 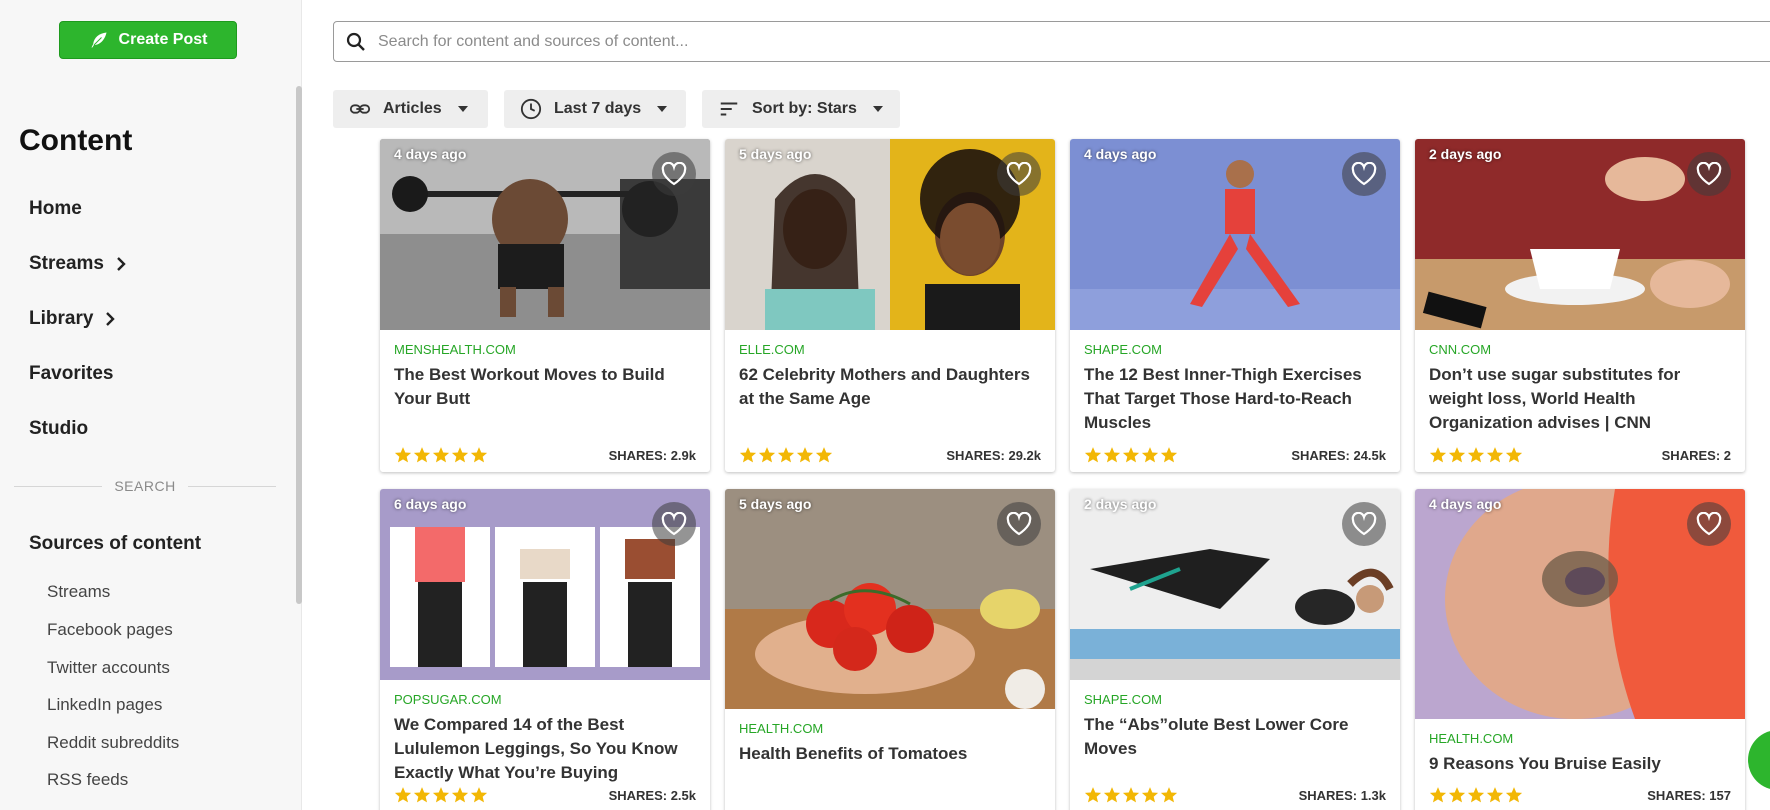 I want to click on article-age: 4 days ago, so click(x=430, y=154).